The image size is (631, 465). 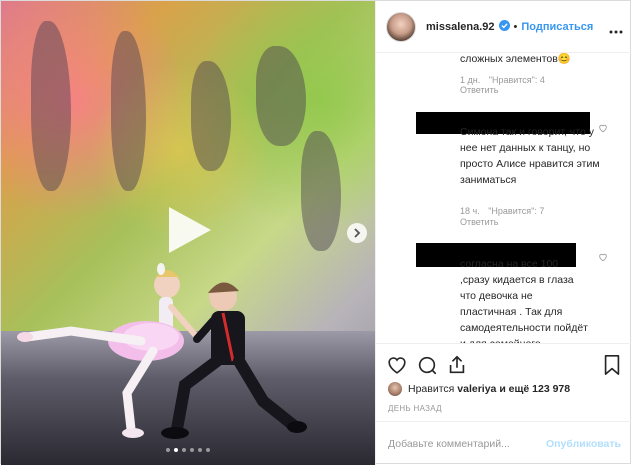 What do you see at coordinates (516, 211) in the screenshot?
I see `comment-likes: "Нравится": 7` at bounding box center [516, 211].